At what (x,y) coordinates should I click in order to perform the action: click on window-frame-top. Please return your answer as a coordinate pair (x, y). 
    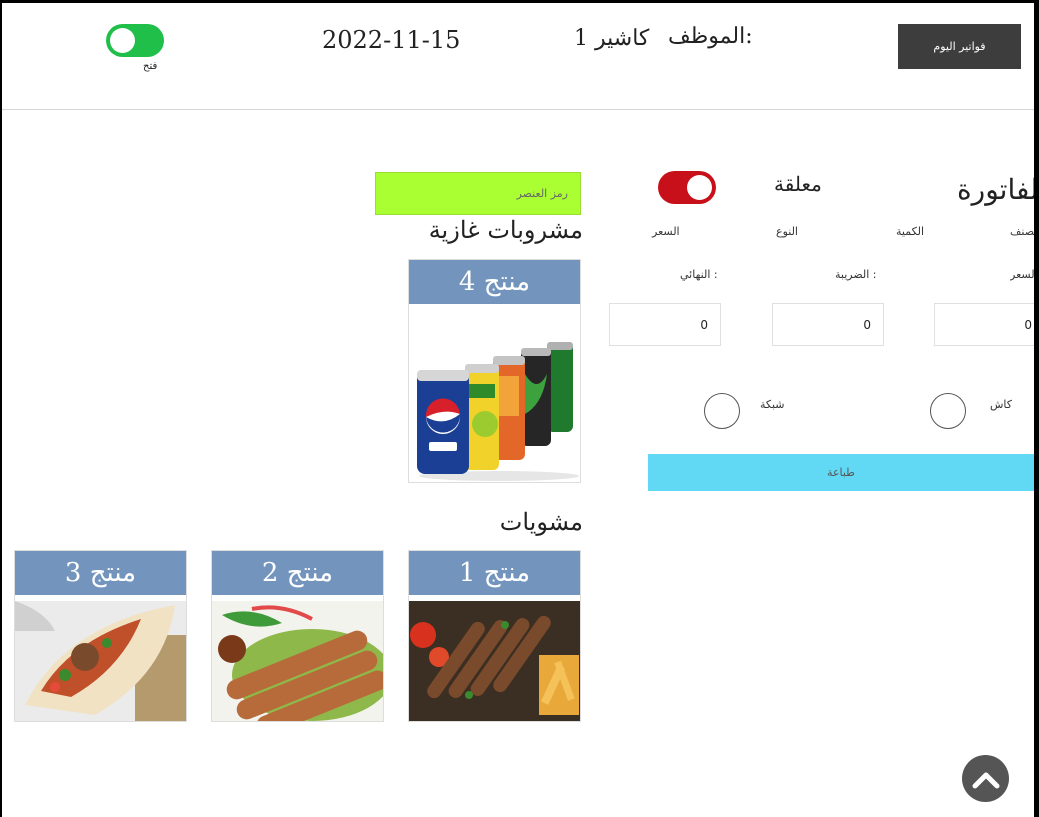
    Looking at the image, I should click on (519, 1).